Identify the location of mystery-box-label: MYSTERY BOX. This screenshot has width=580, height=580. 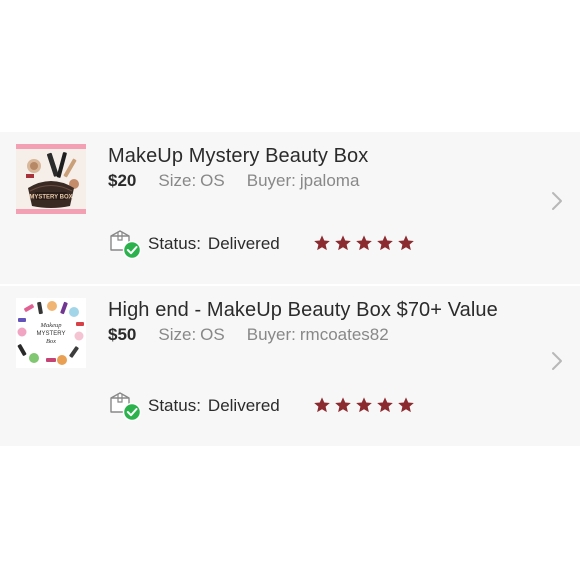
(51, 196).